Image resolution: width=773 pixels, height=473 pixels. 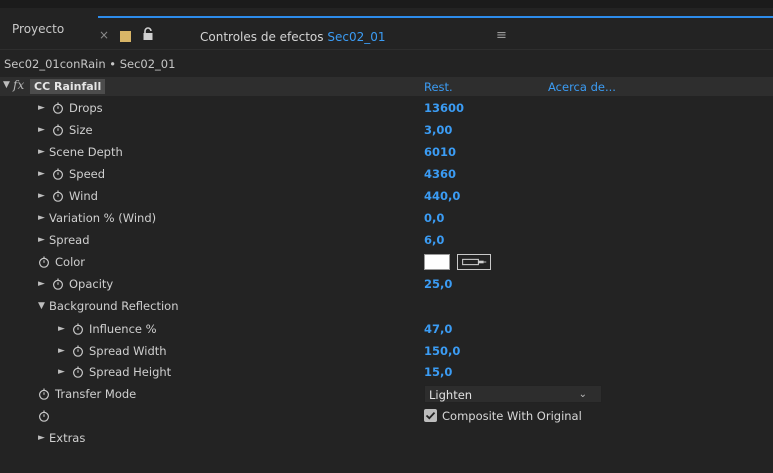 I want to click on collapse-triangle-icon: ▼, so click(x=6, y=85).